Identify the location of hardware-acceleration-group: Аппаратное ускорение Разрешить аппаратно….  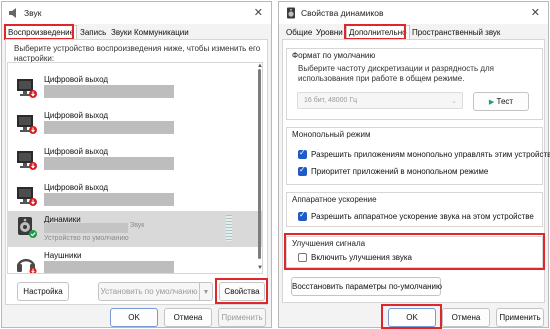
(414, 209).